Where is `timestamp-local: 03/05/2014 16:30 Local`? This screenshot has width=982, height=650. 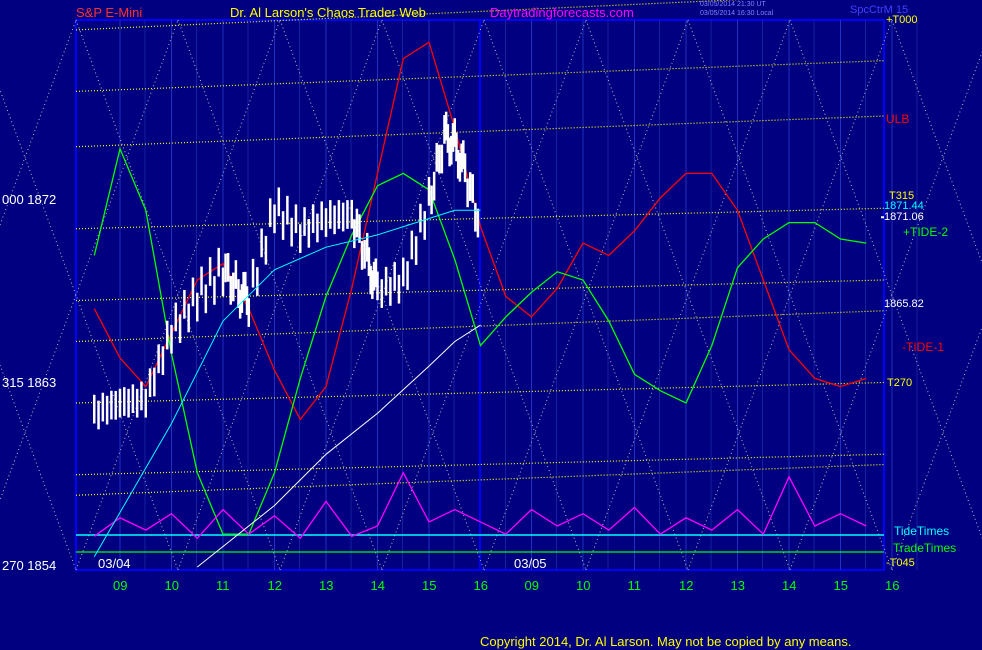
timestamp-local: 03/05/2014 16:30 Local is located at coordinates (737, 13).